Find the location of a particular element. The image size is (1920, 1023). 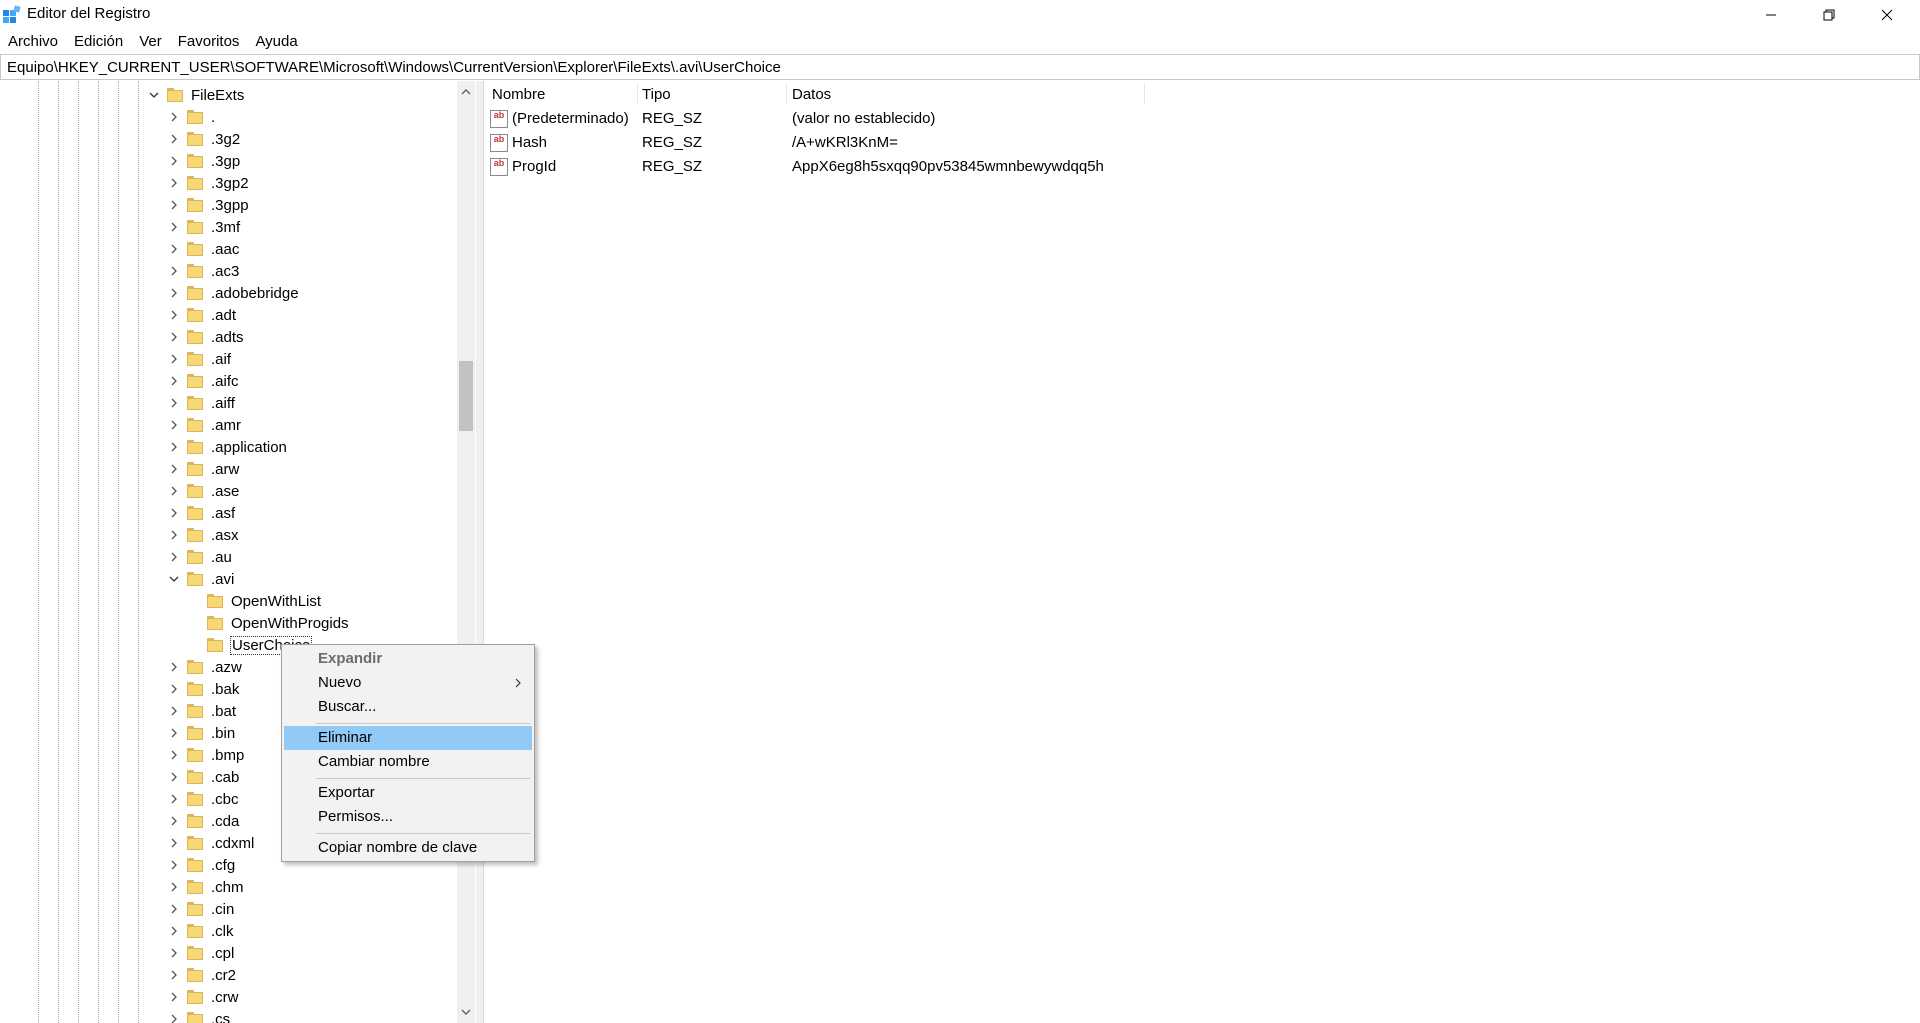

menu-item-copy-key-name: Copiar nombre de clave is located at coordinates (408, 848).